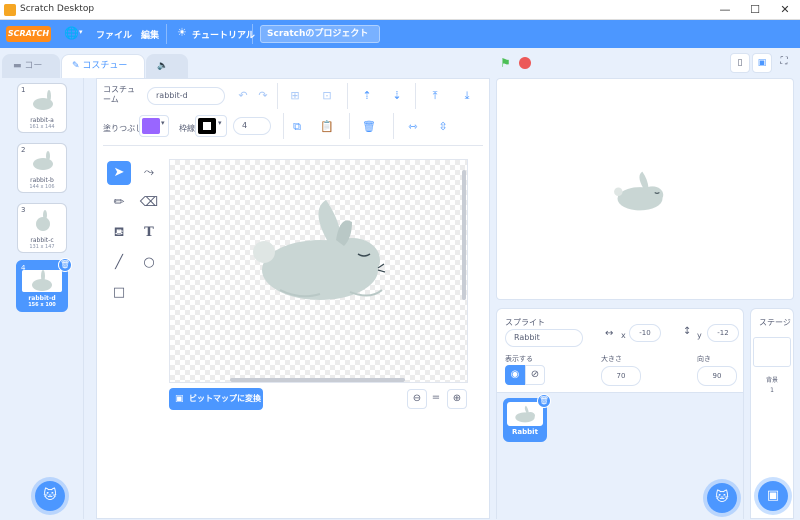 The width and height of the screenshot is (800, 520). I want to click on group-icon: ⊞, so click(295, 96).